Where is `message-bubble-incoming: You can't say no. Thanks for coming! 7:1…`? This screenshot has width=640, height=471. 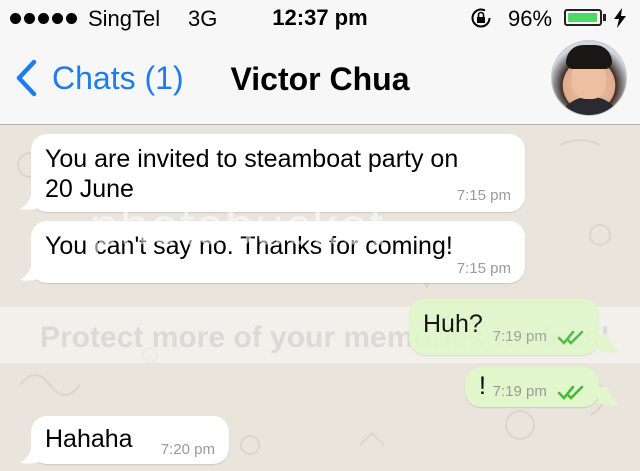
message-bubble-incoming: You can't say no. Thanks for coming! 7:1… is located at coordinates (278, 252).